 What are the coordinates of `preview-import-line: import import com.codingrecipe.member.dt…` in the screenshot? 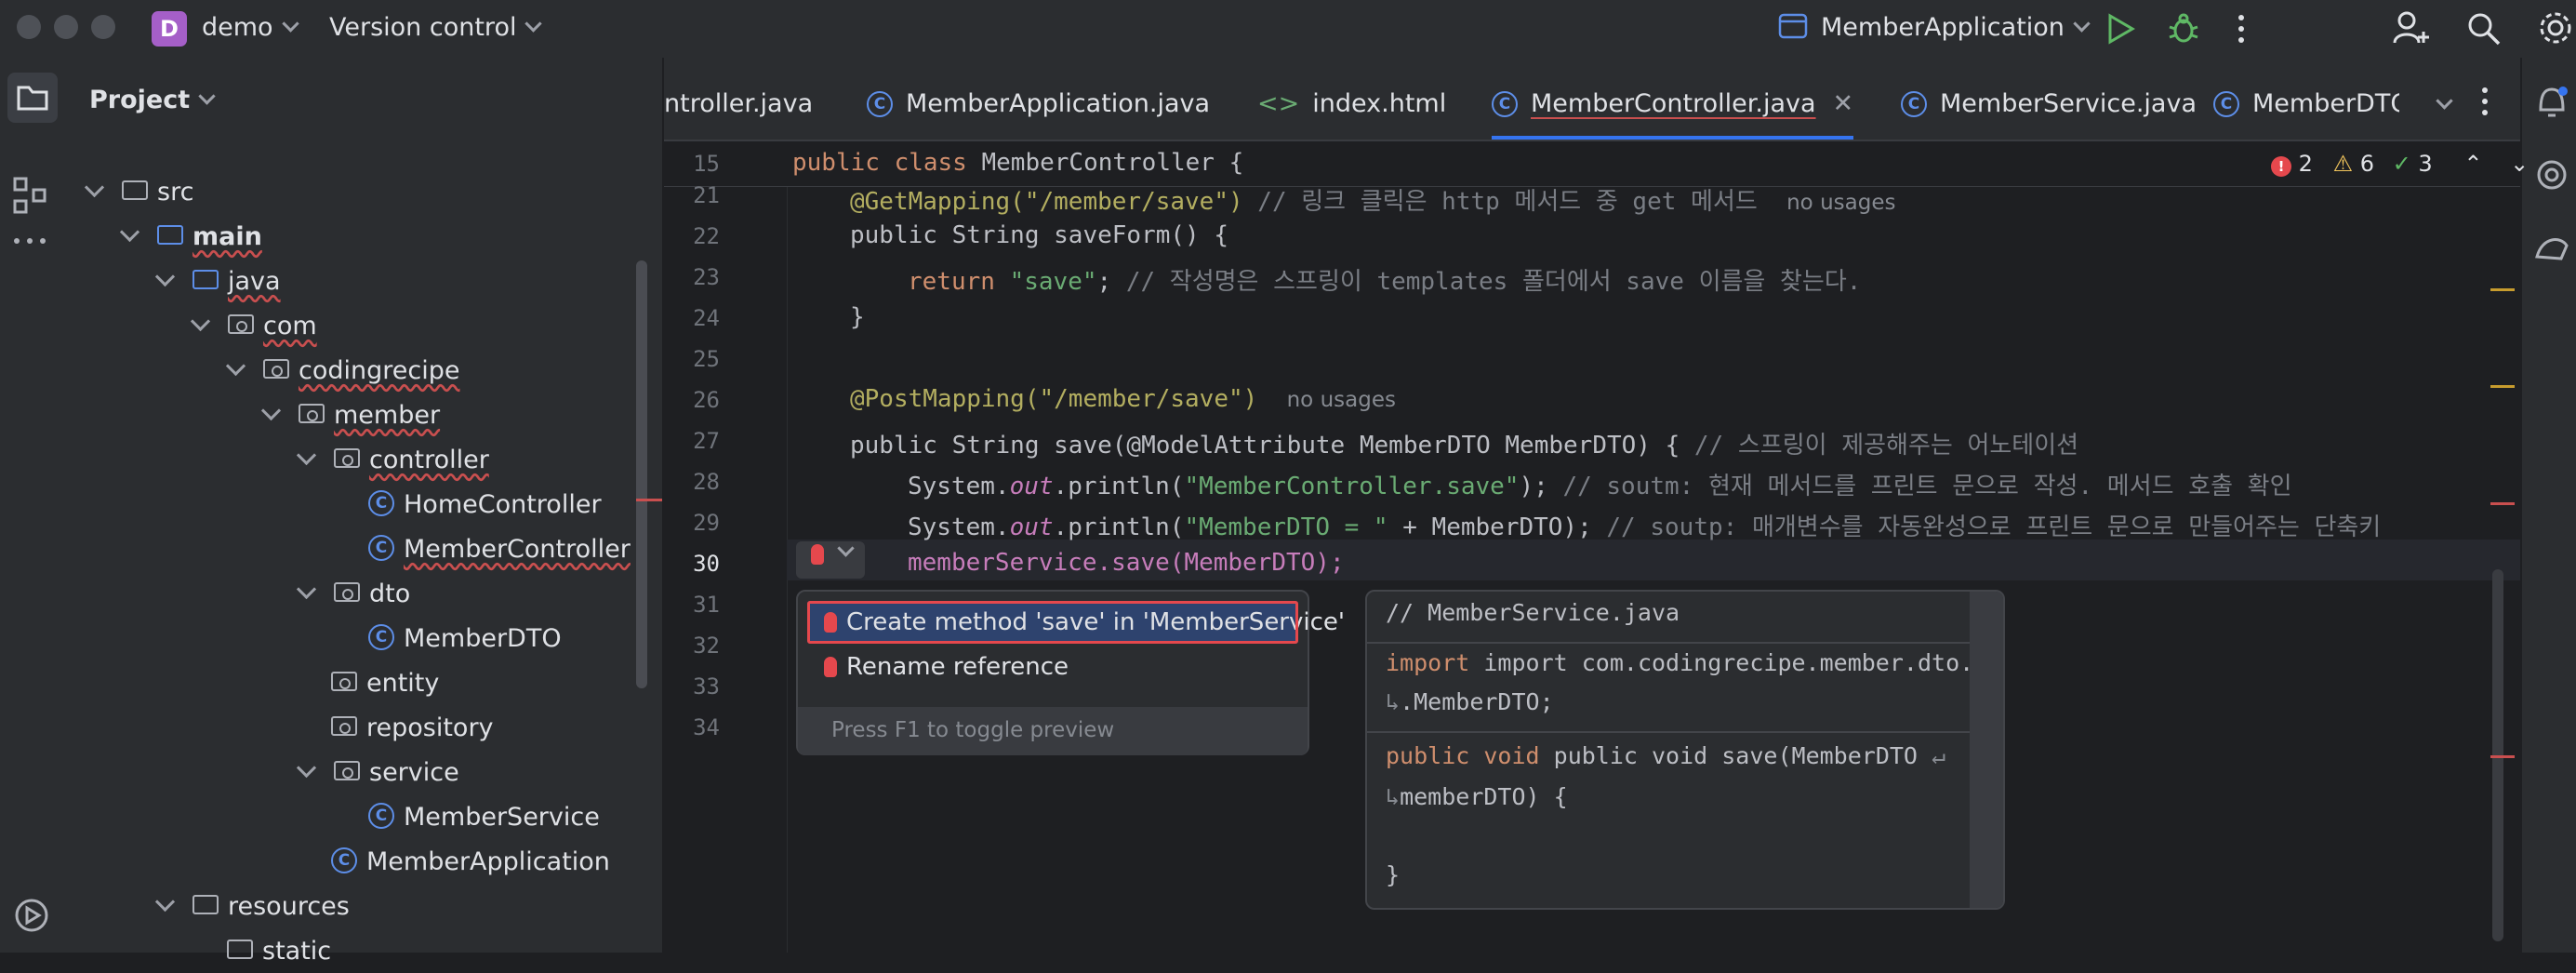 It's located at (1686, 662).